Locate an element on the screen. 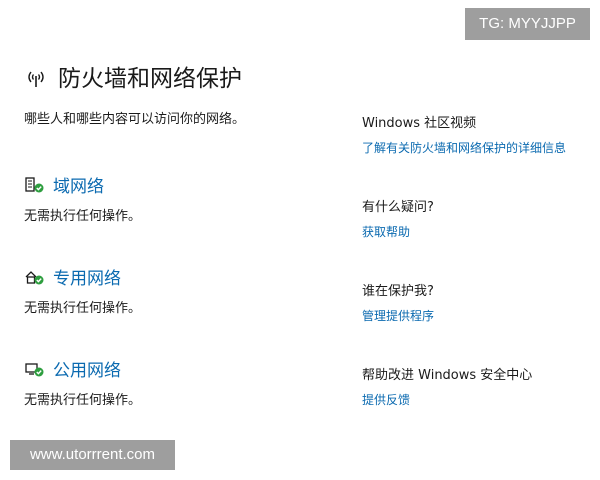 The width and height of the screenshot is (600, 480). sidebar-questions: 有什么疑问? 获取帮助 is located at coordinates (398, 218).